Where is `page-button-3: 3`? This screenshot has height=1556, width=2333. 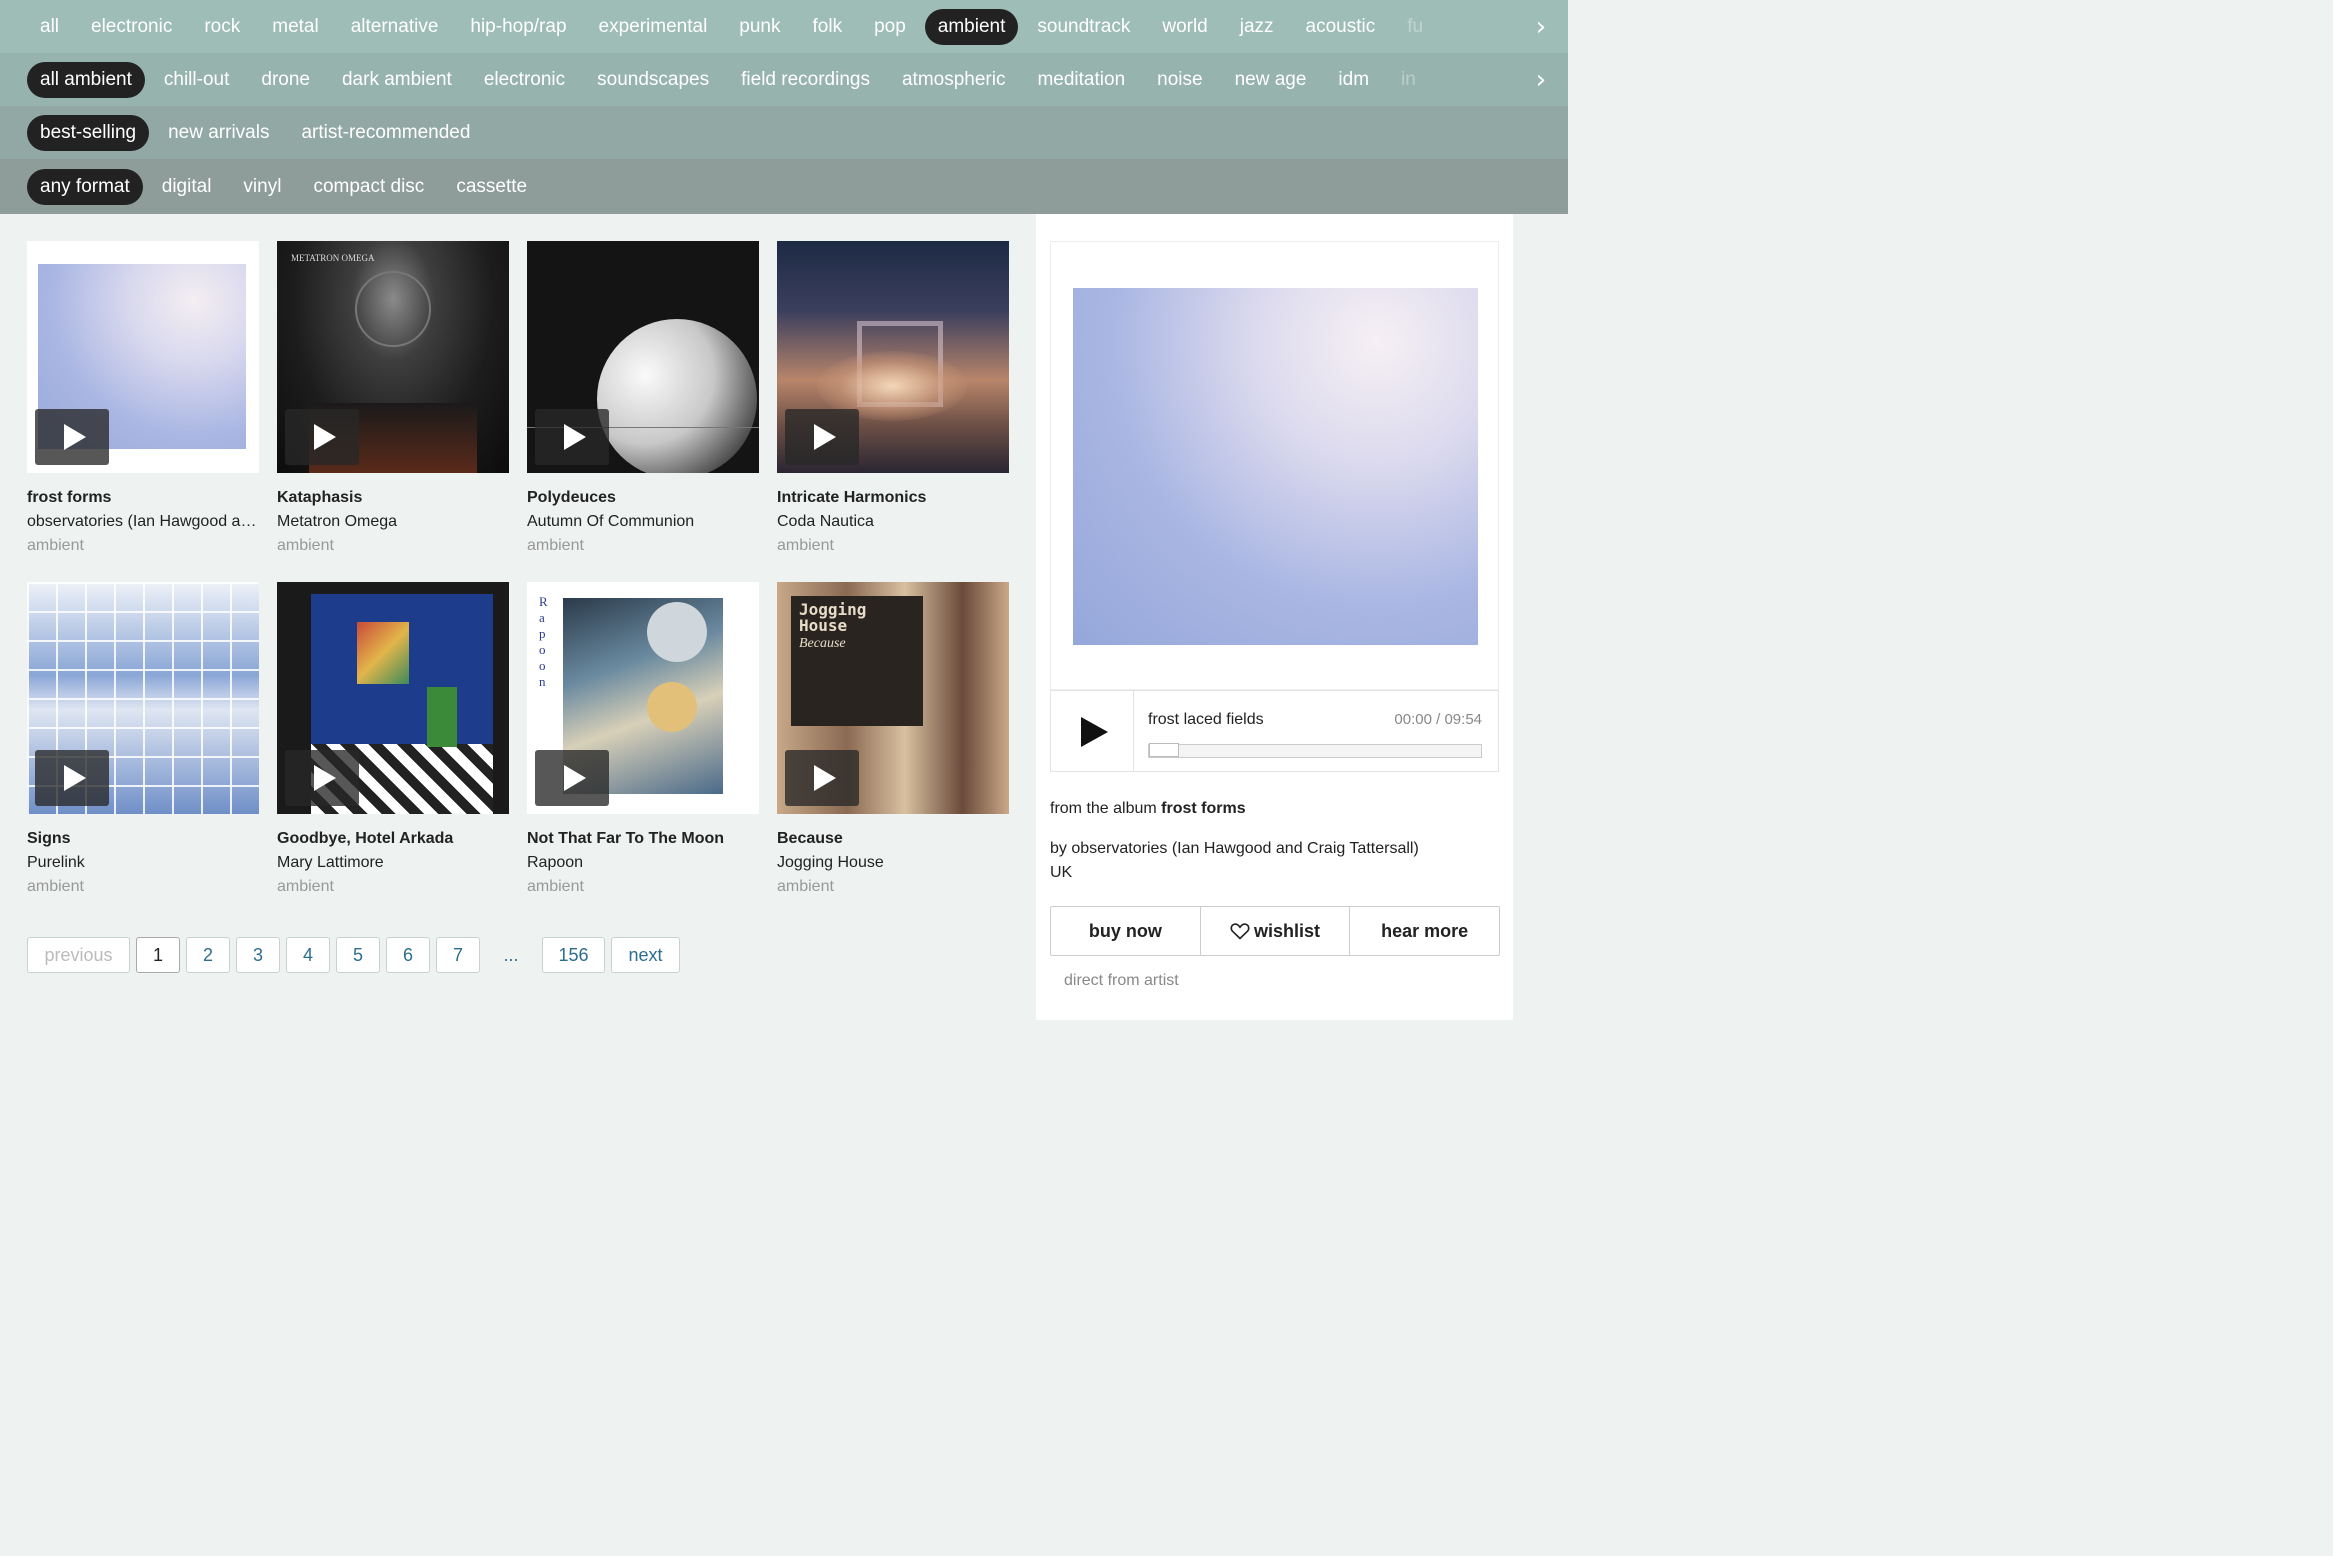
page-button-3: 3 is located at coordinates (258, 955).